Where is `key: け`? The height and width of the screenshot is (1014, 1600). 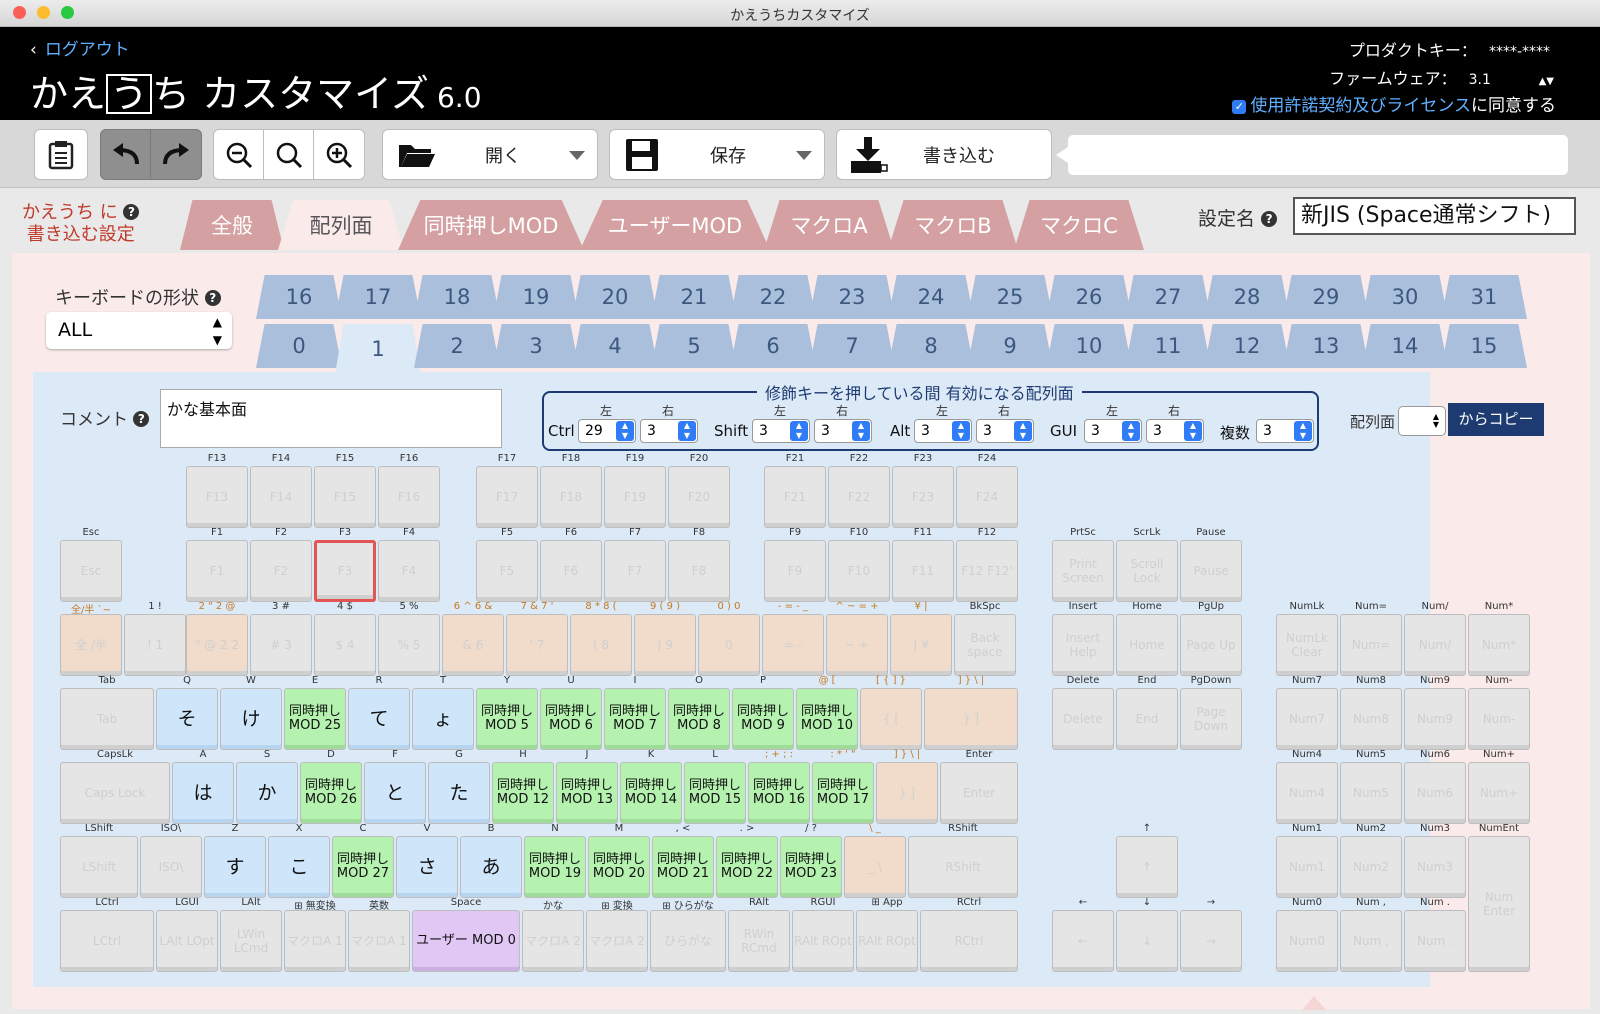 key: け is located at coordinates (251, 719).